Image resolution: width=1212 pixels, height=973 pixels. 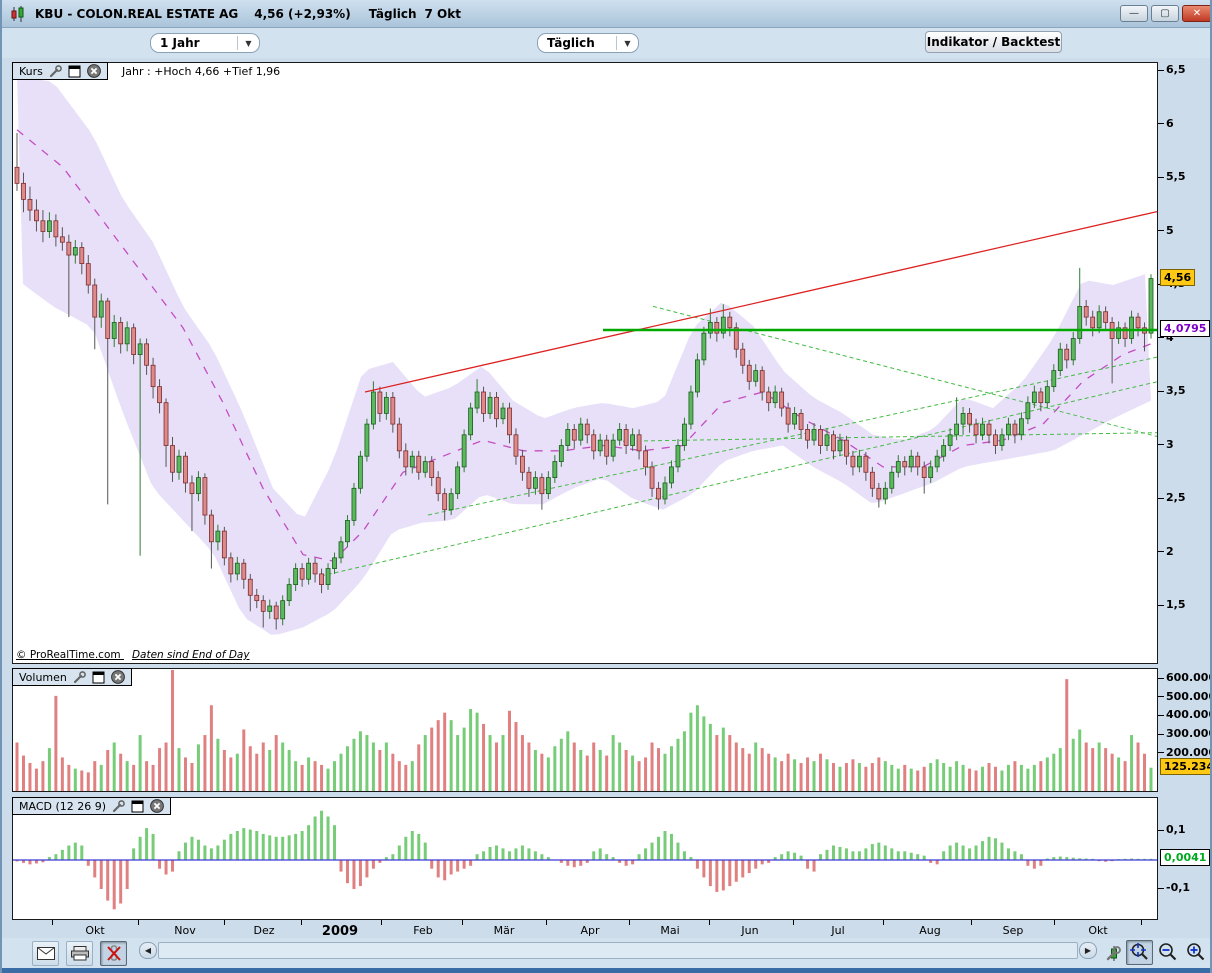 What do you see at coordinates (993, 42) in the screenshot?
I see `indicator-backtest-button: Indikator / Backtest` at bounding box center [993, 42].